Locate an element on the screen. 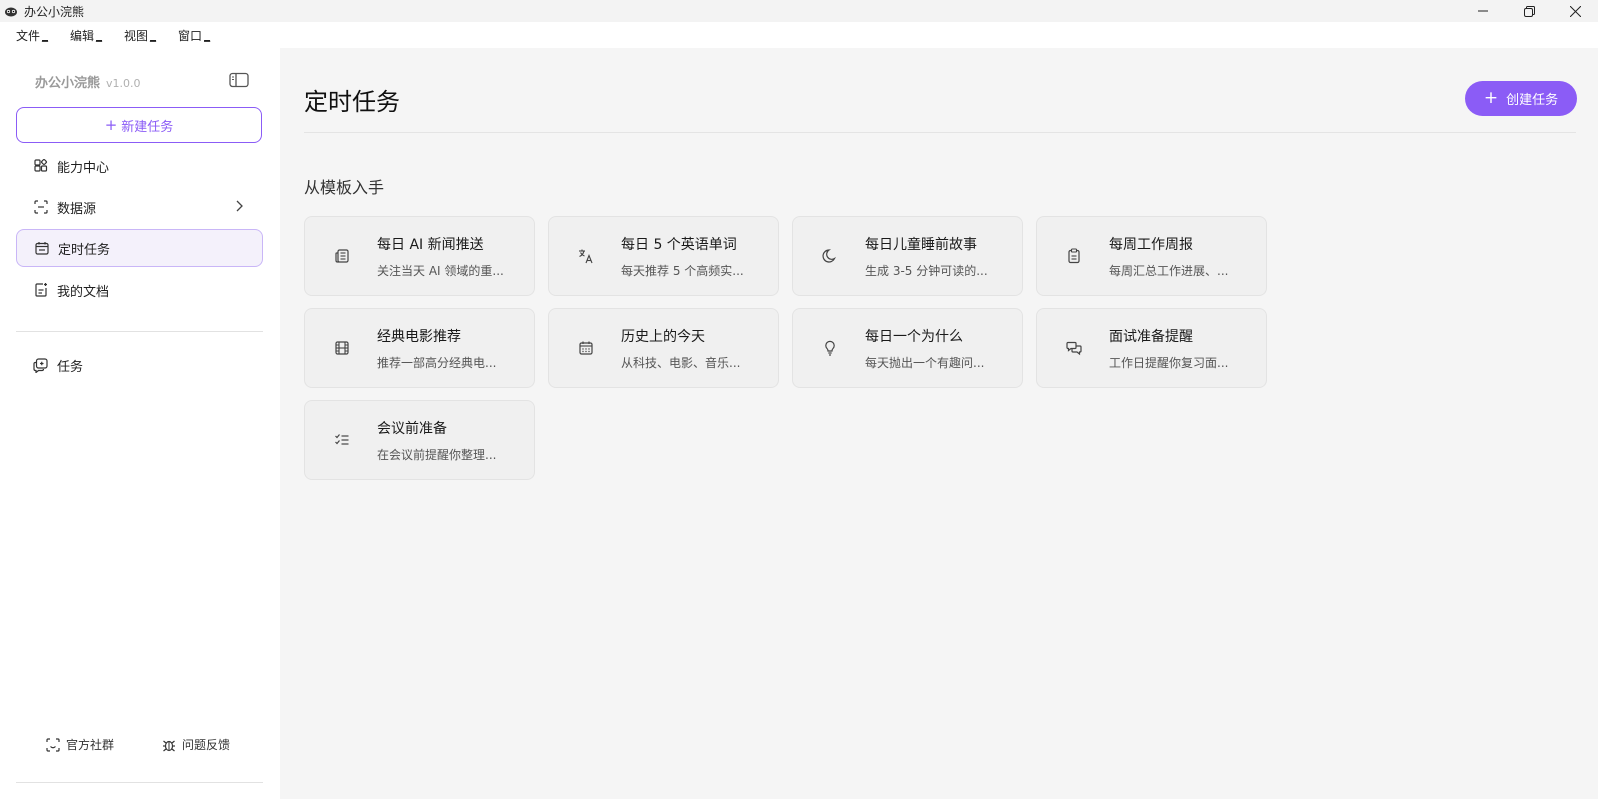  create-task-button: + 创建任务 is located at coordinates (1521, 98).